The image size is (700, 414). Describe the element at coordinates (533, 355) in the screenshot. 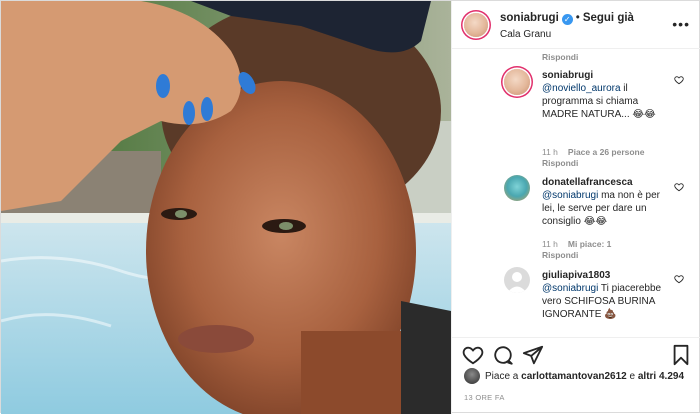

I see `share-icon` at that location.